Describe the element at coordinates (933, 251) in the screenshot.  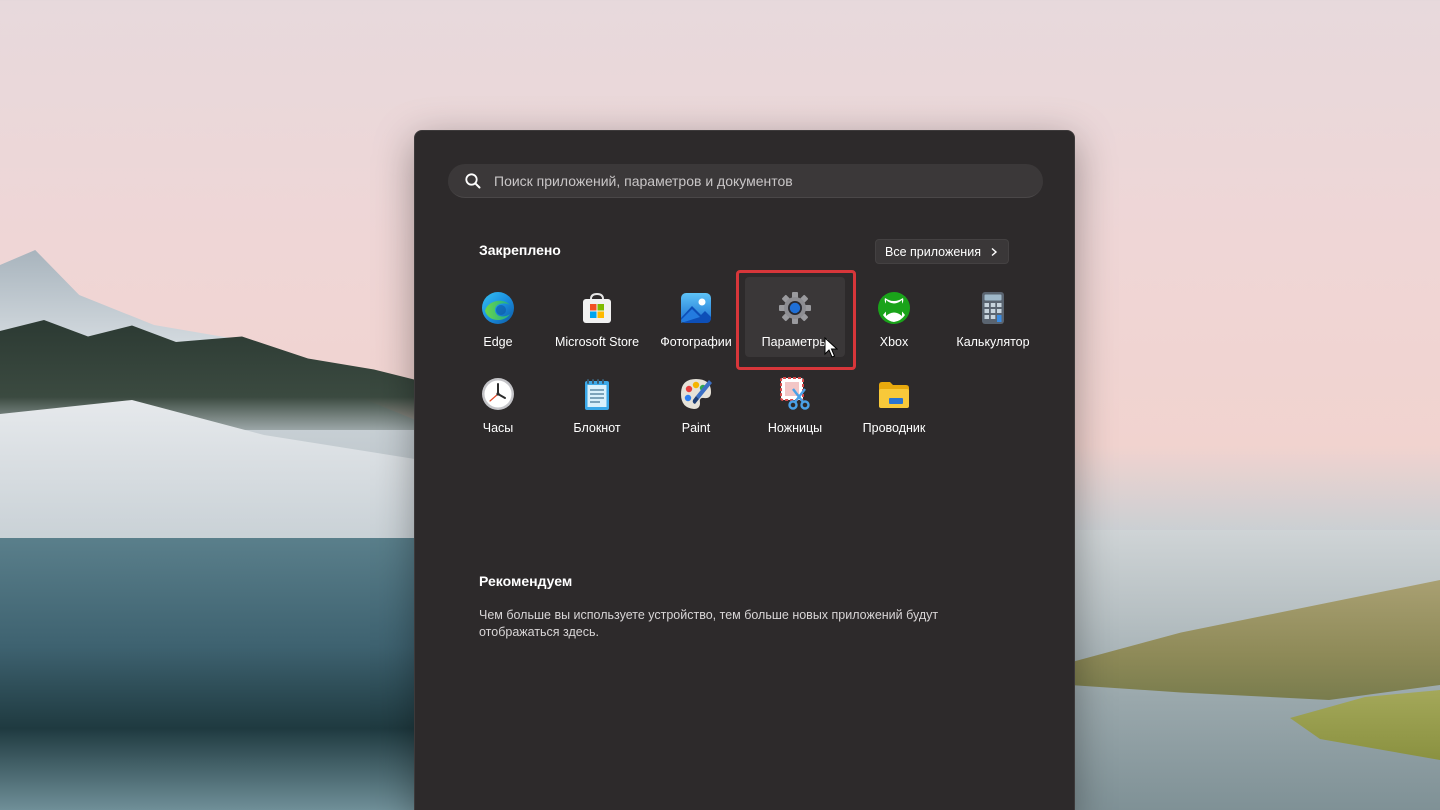
I see `all-apps-label: Все приложения` at that location.